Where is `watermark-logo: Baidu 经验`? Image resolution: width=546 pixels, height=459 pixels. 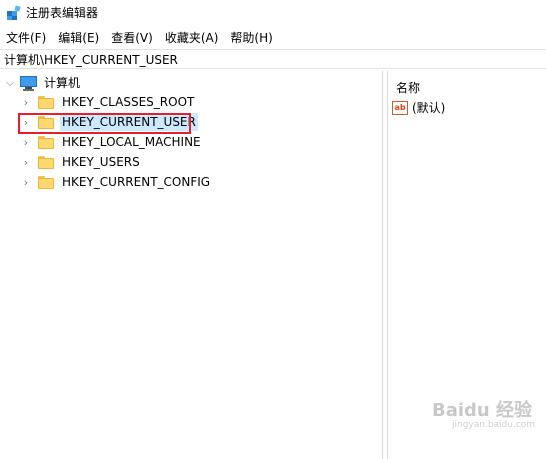 watermark-logo: Baidu 经验 is located at coordinates (482, 410).